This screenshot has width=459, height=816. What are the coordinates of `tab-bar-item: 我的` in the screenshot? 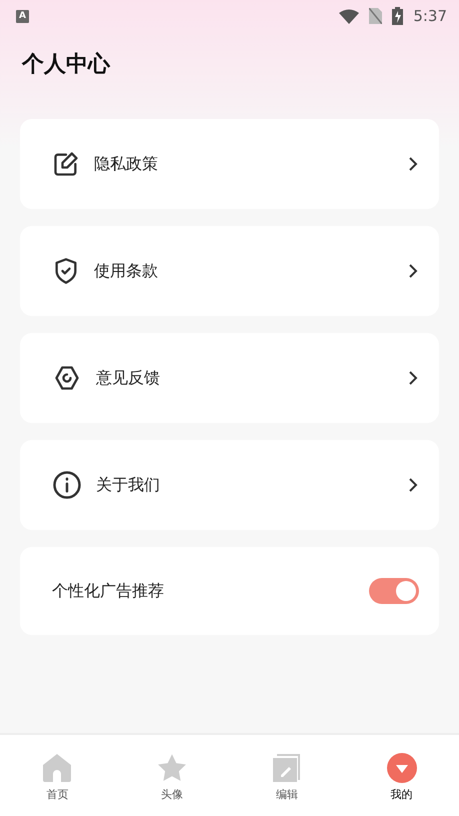 It's located at (401, 775).